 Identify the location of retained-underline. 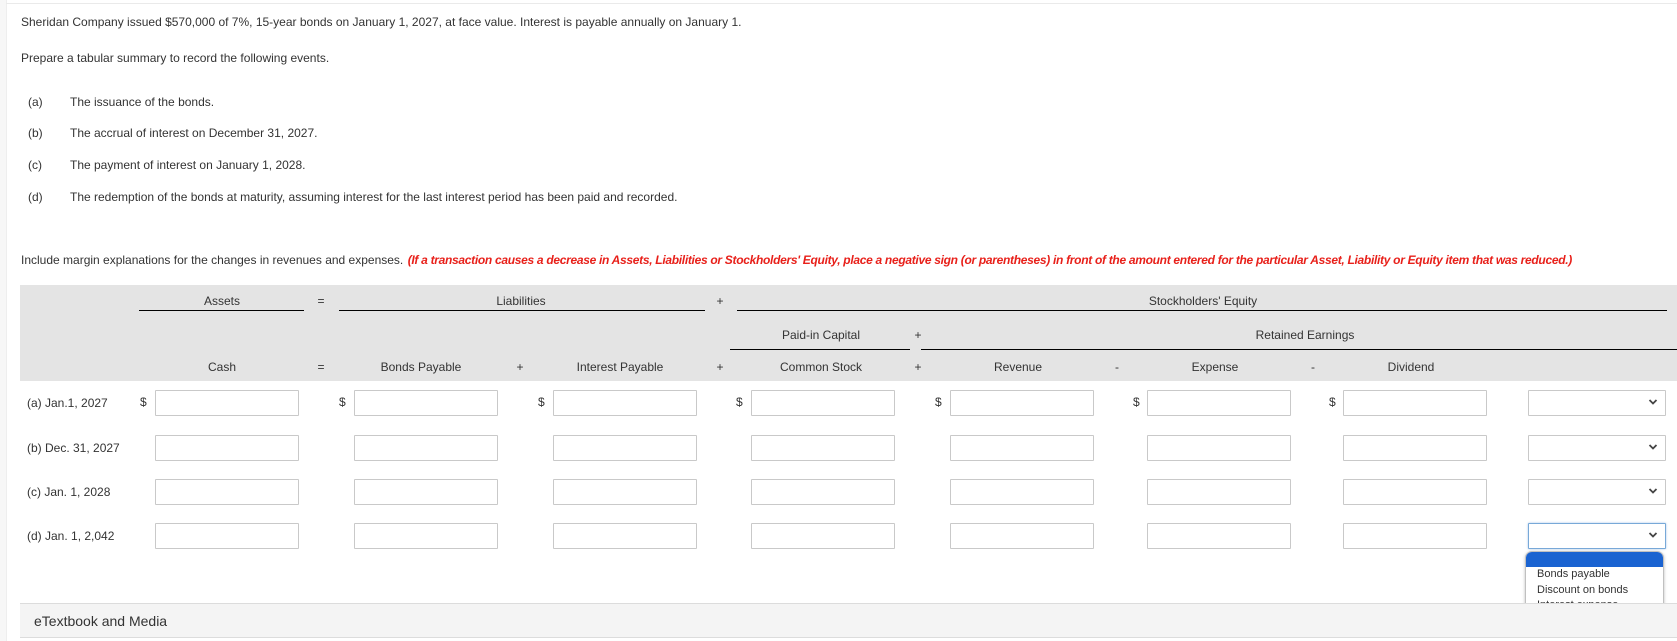
(1299, 349).